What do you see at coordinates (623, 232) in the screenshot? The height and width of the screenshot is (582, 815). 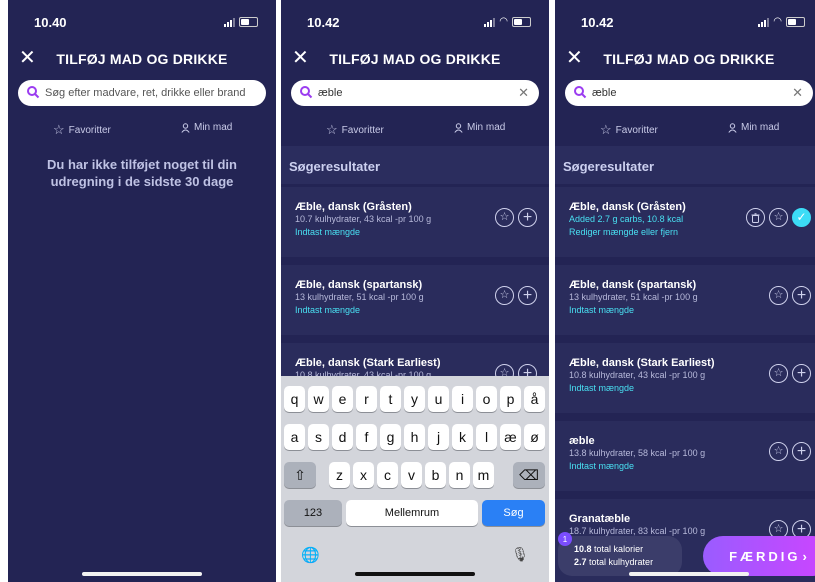 I see `edit-amount-link: Rediger mængde eller fjern` at bounding box center [623, 232].